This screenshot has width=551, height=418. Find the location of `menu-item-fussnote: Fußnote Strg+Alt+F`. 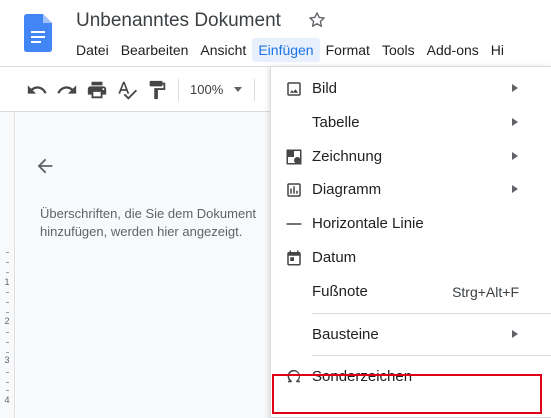

menu-item-fussnote: Fußnote Strg+Alt+F is located at coordinates (411, 292).